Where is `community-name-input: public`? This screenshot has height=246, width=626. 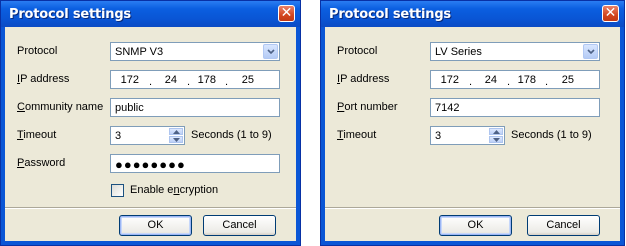
community-name-input: public is located at coordinates (195, 107).